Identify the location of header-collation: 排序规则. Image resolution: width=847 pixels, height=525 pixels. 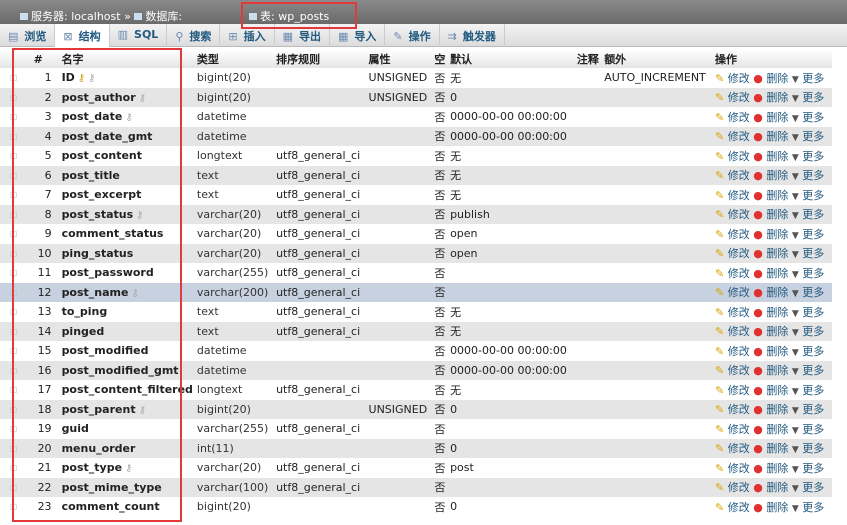
(320, 59).